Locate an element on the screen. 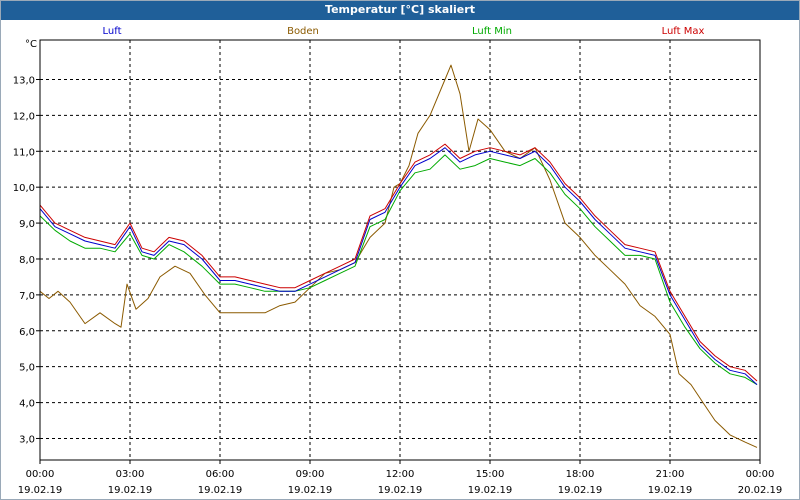  legend-entry: Luft Max is located at coordinates (683, 31).